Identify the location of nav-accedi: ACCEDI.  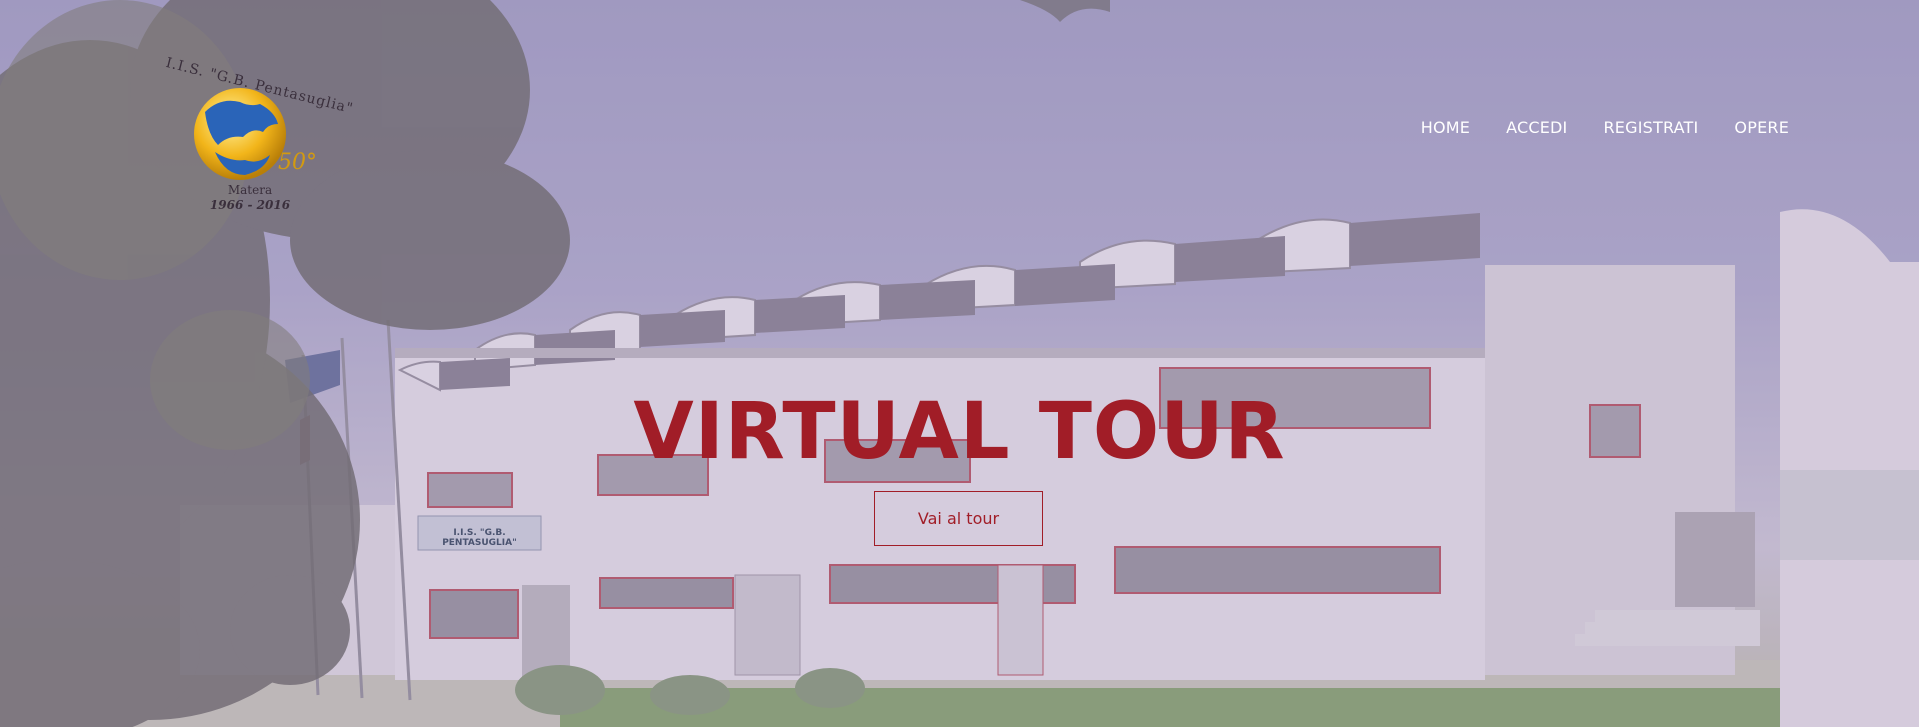
(1536, 127).